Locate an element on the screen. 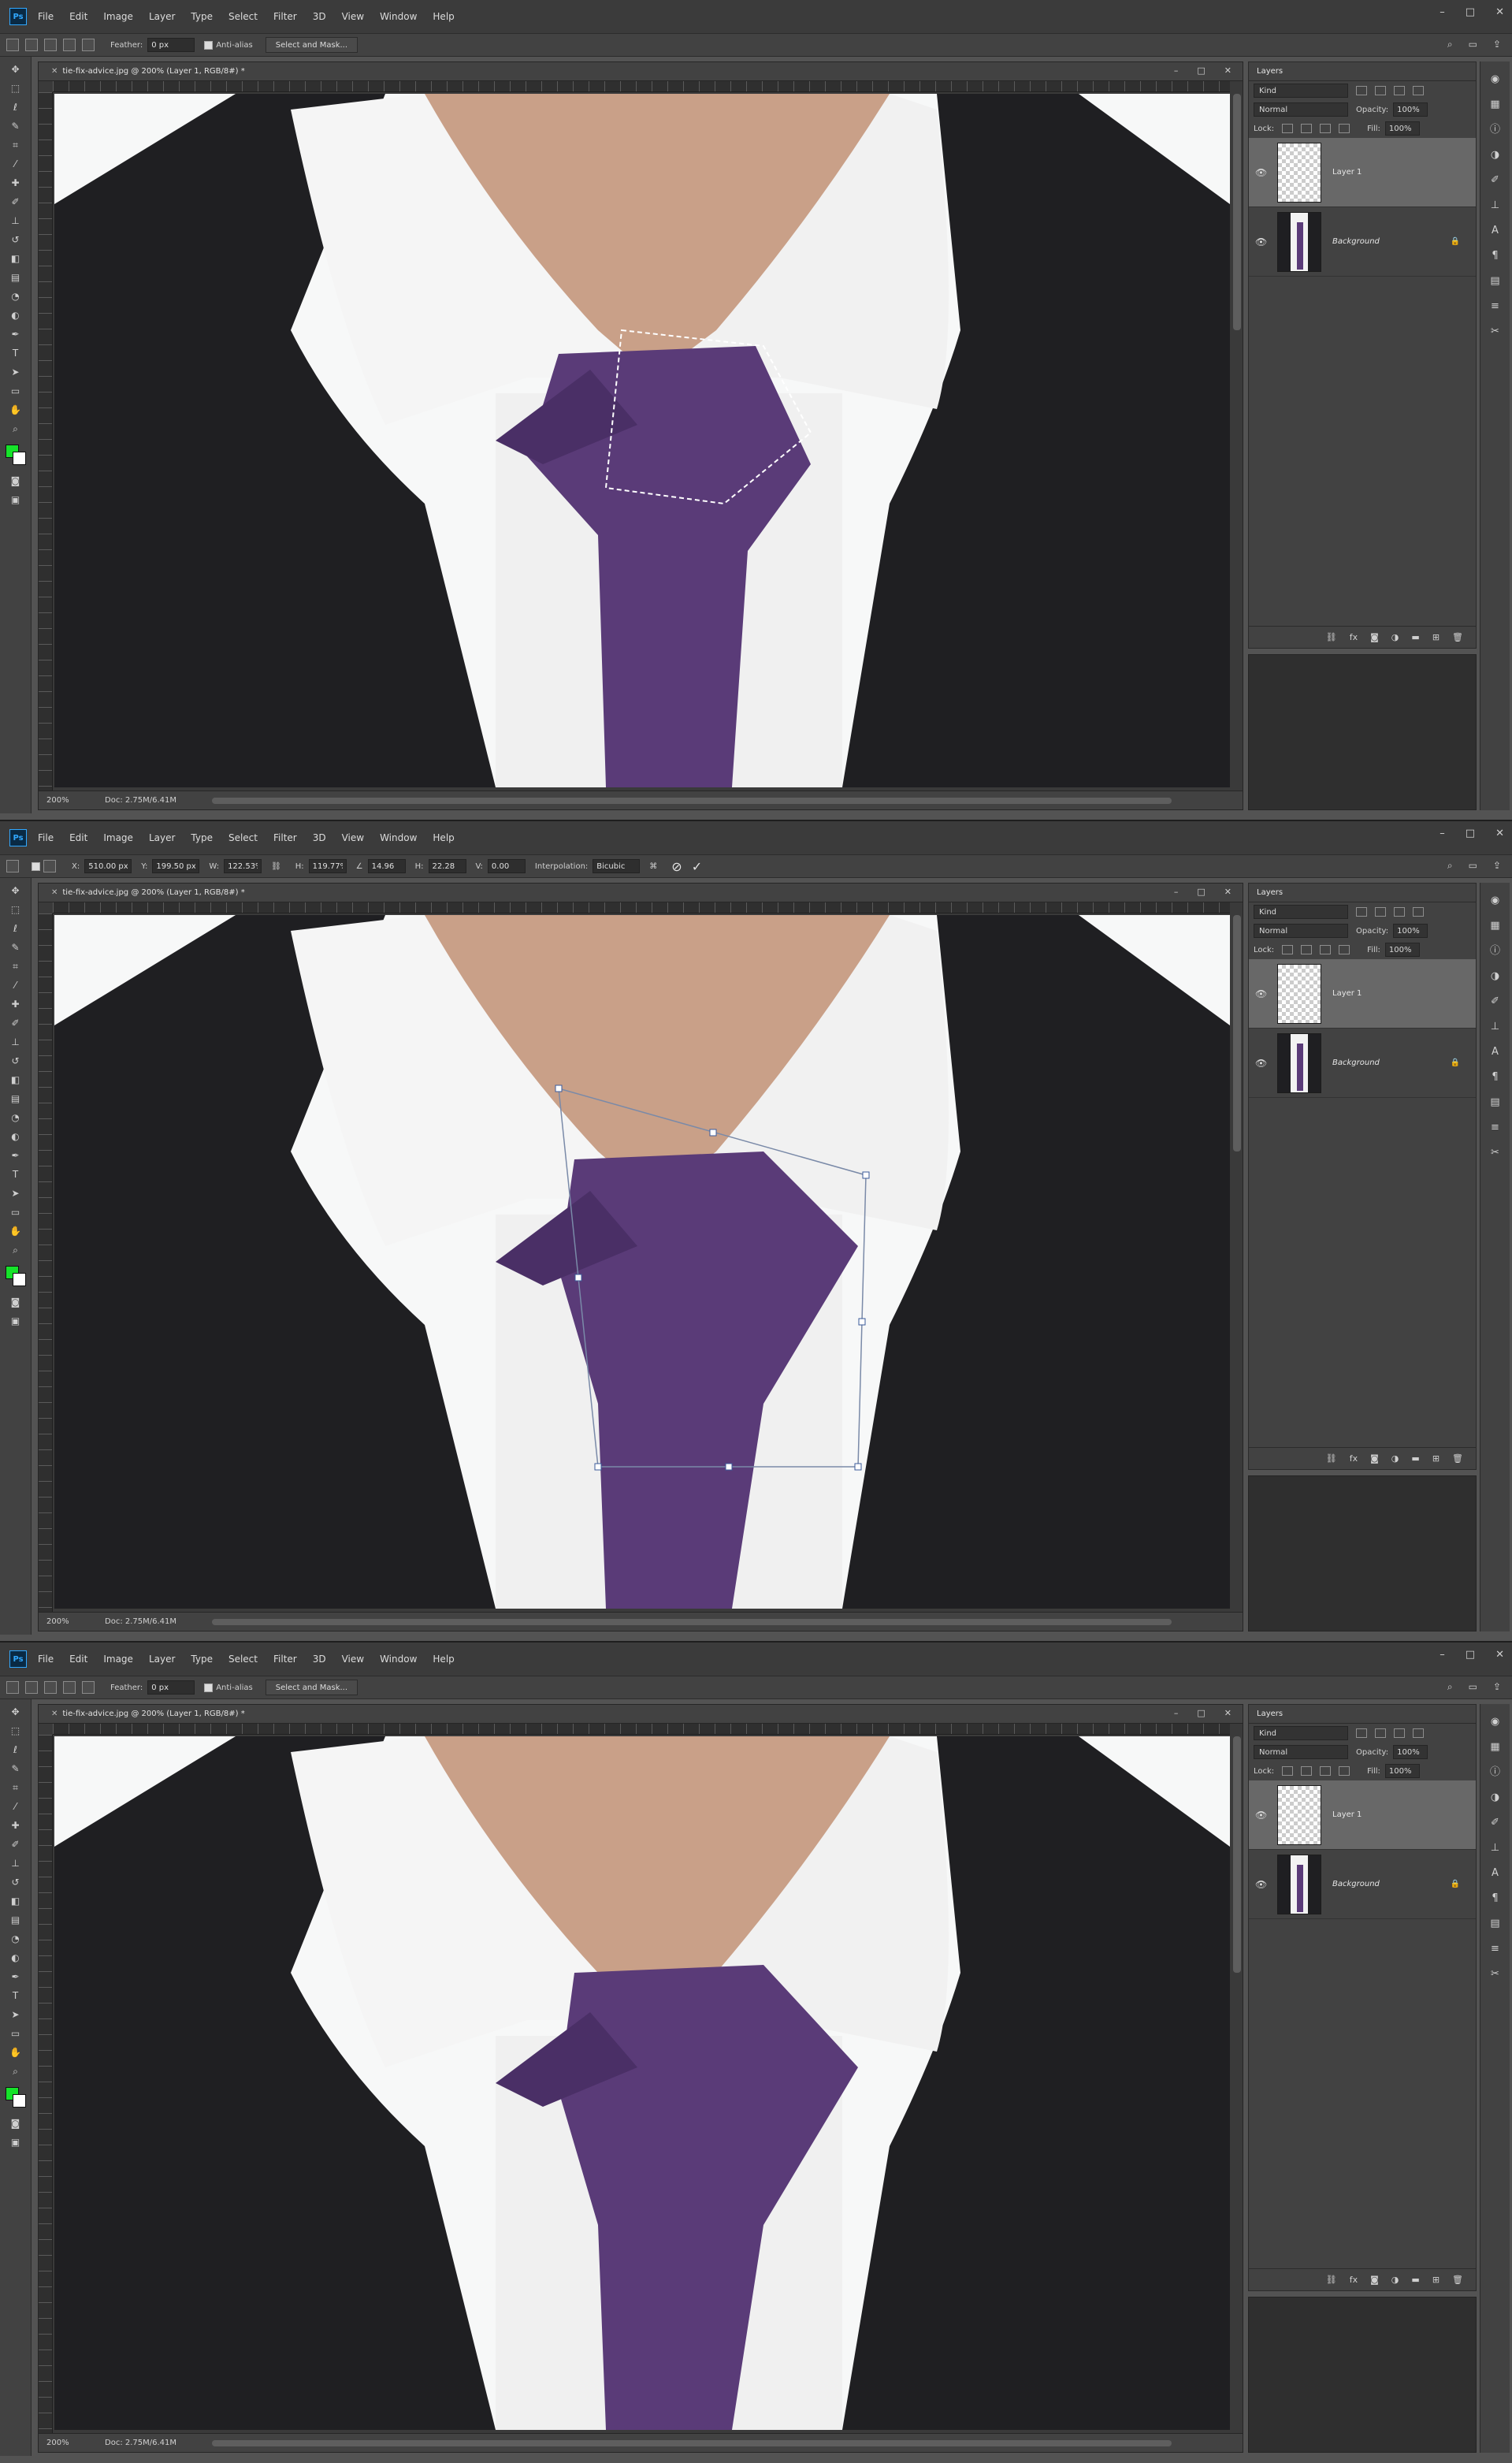 This screenshot has width=1512, height=2463. move-tool-icon: ✥ is located at coordinates (16, 1712).